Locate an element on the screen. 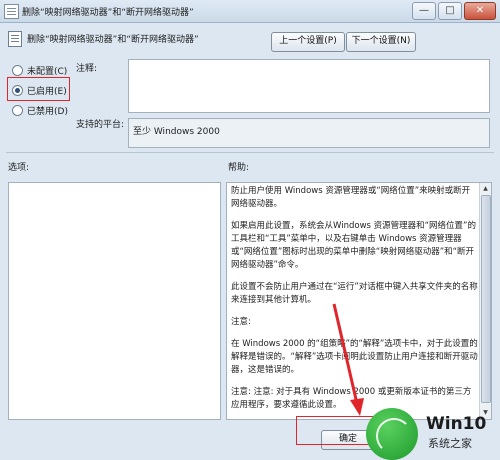 This screenshot has width=500, height=460. platform-value: 至少 Windows 2000 is located at coordinates (176, 132).